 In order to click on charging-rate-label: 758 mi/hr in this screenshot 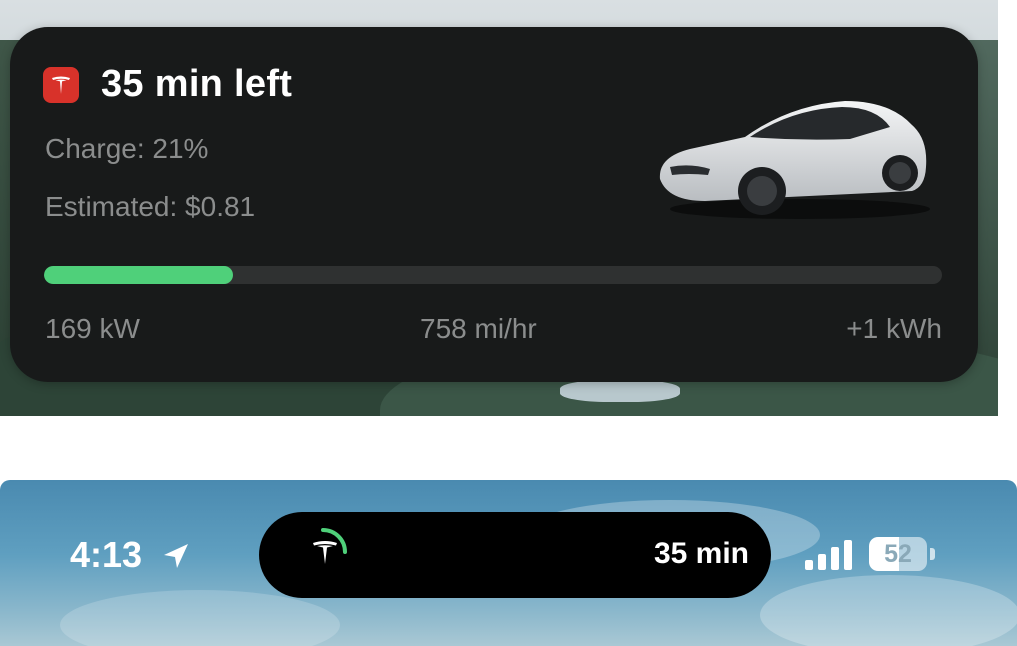, I will do `click(478, 328)`.